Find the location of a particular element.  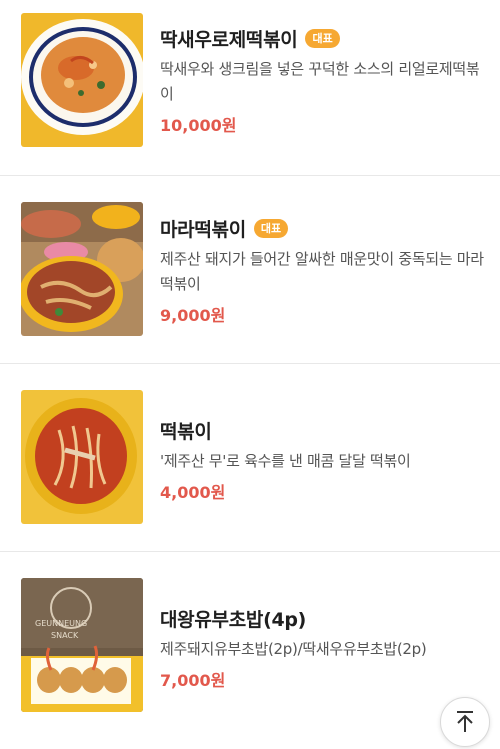

menu-item-price: 10,000원 is located at coordinates (198, 125).